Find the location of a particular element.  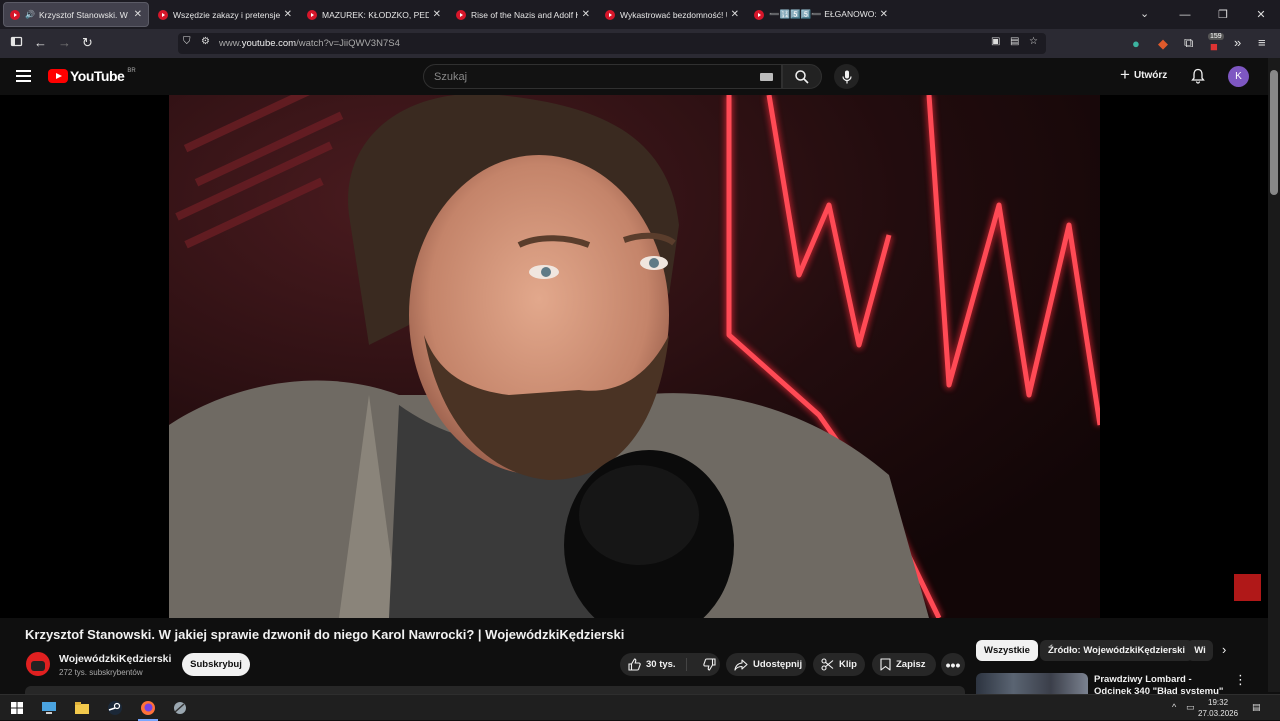

computer-icon is located at coordinates (49, 708).